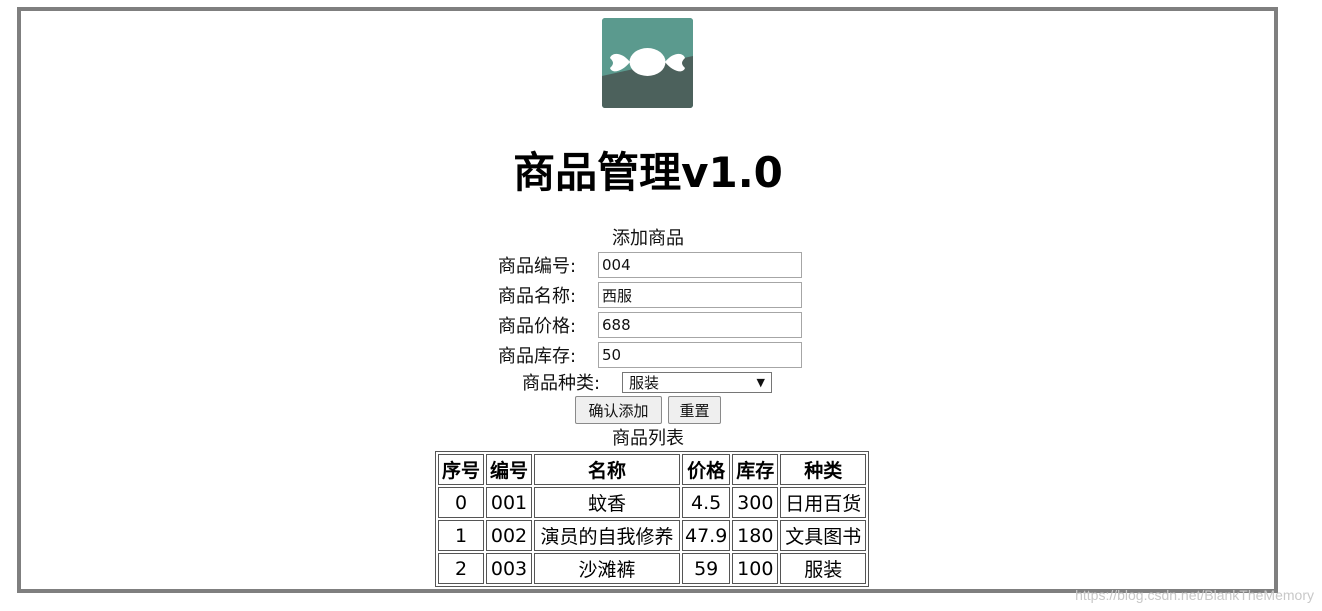 The image size is (1322, 611). Describe the element at coordinates (755, 469) in the screenshot. I see `column-header-stock: 库存` at that location.